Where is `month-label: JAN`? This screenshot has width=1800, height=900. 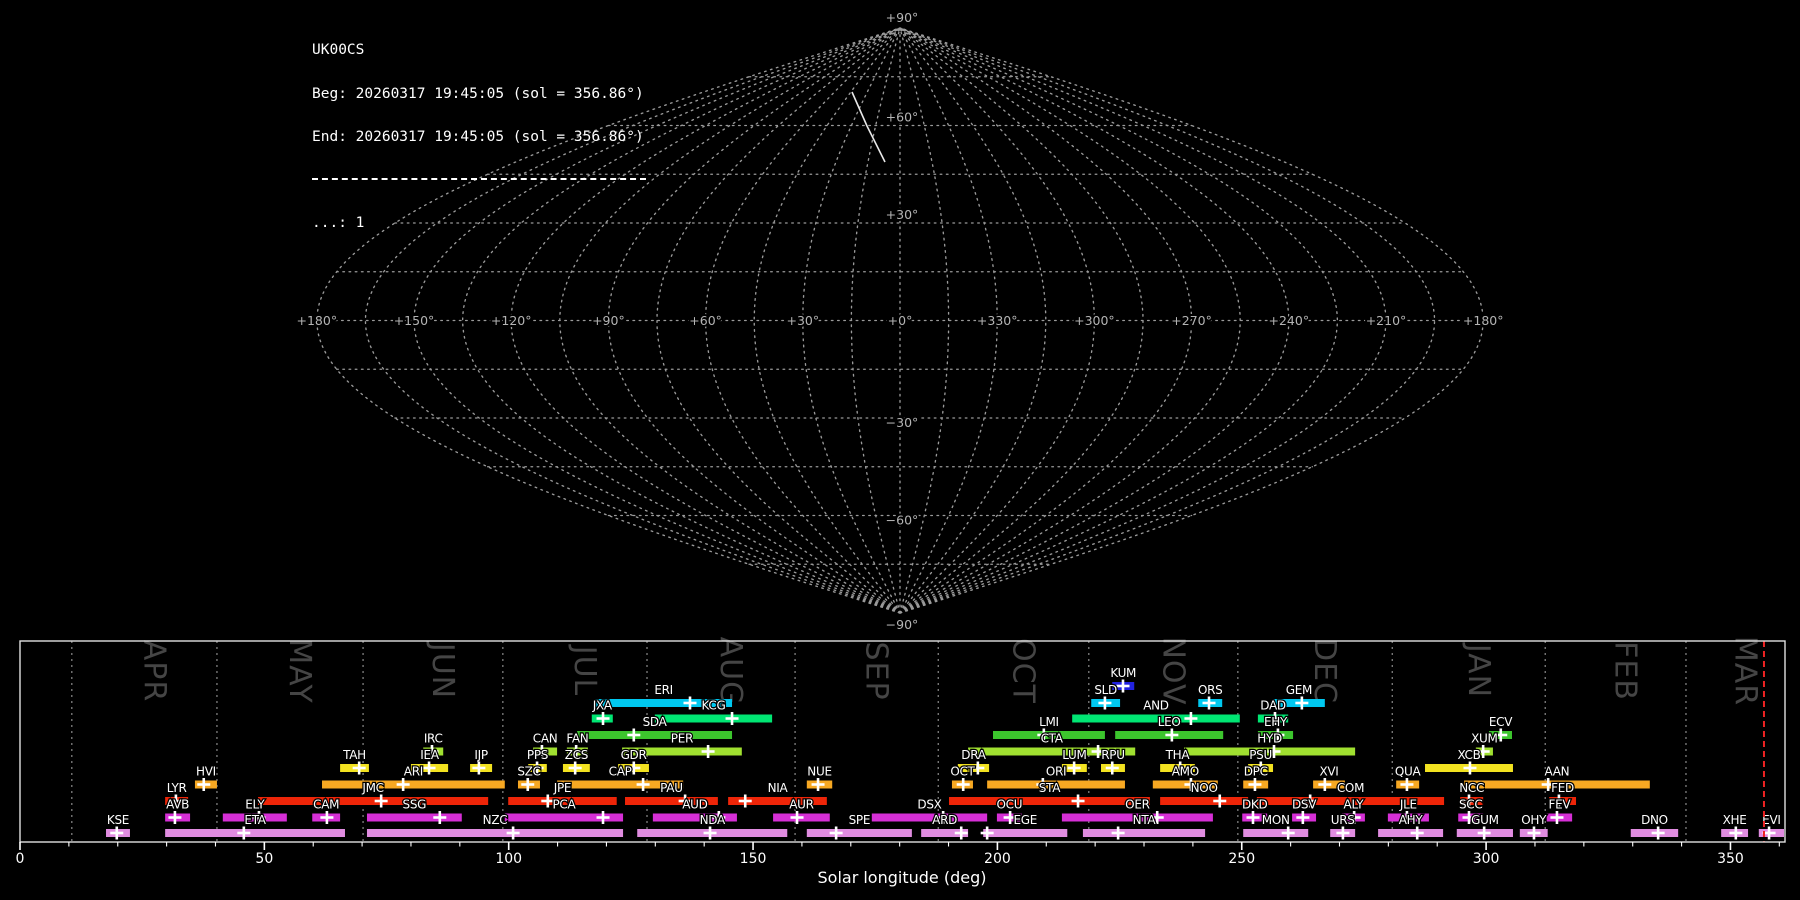 month-label: JAN is located at coordinates (1478, 670).